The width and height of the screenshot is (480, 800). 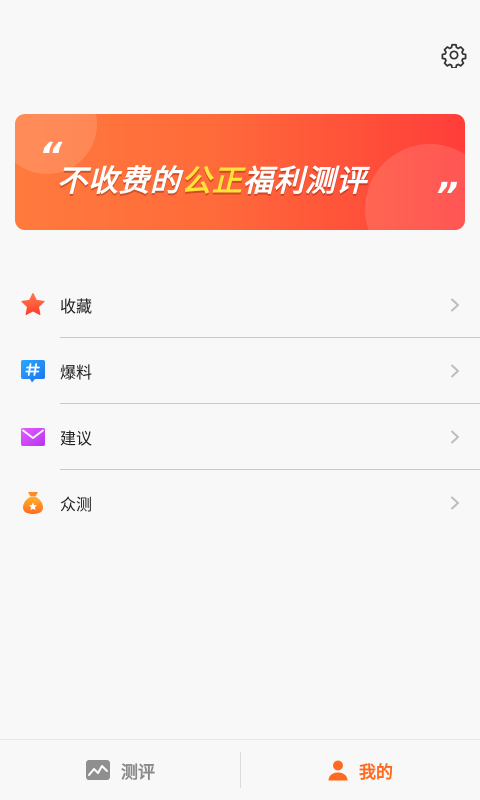 I want to click on tab-reviews: 测评, so click(x=120, y=770).